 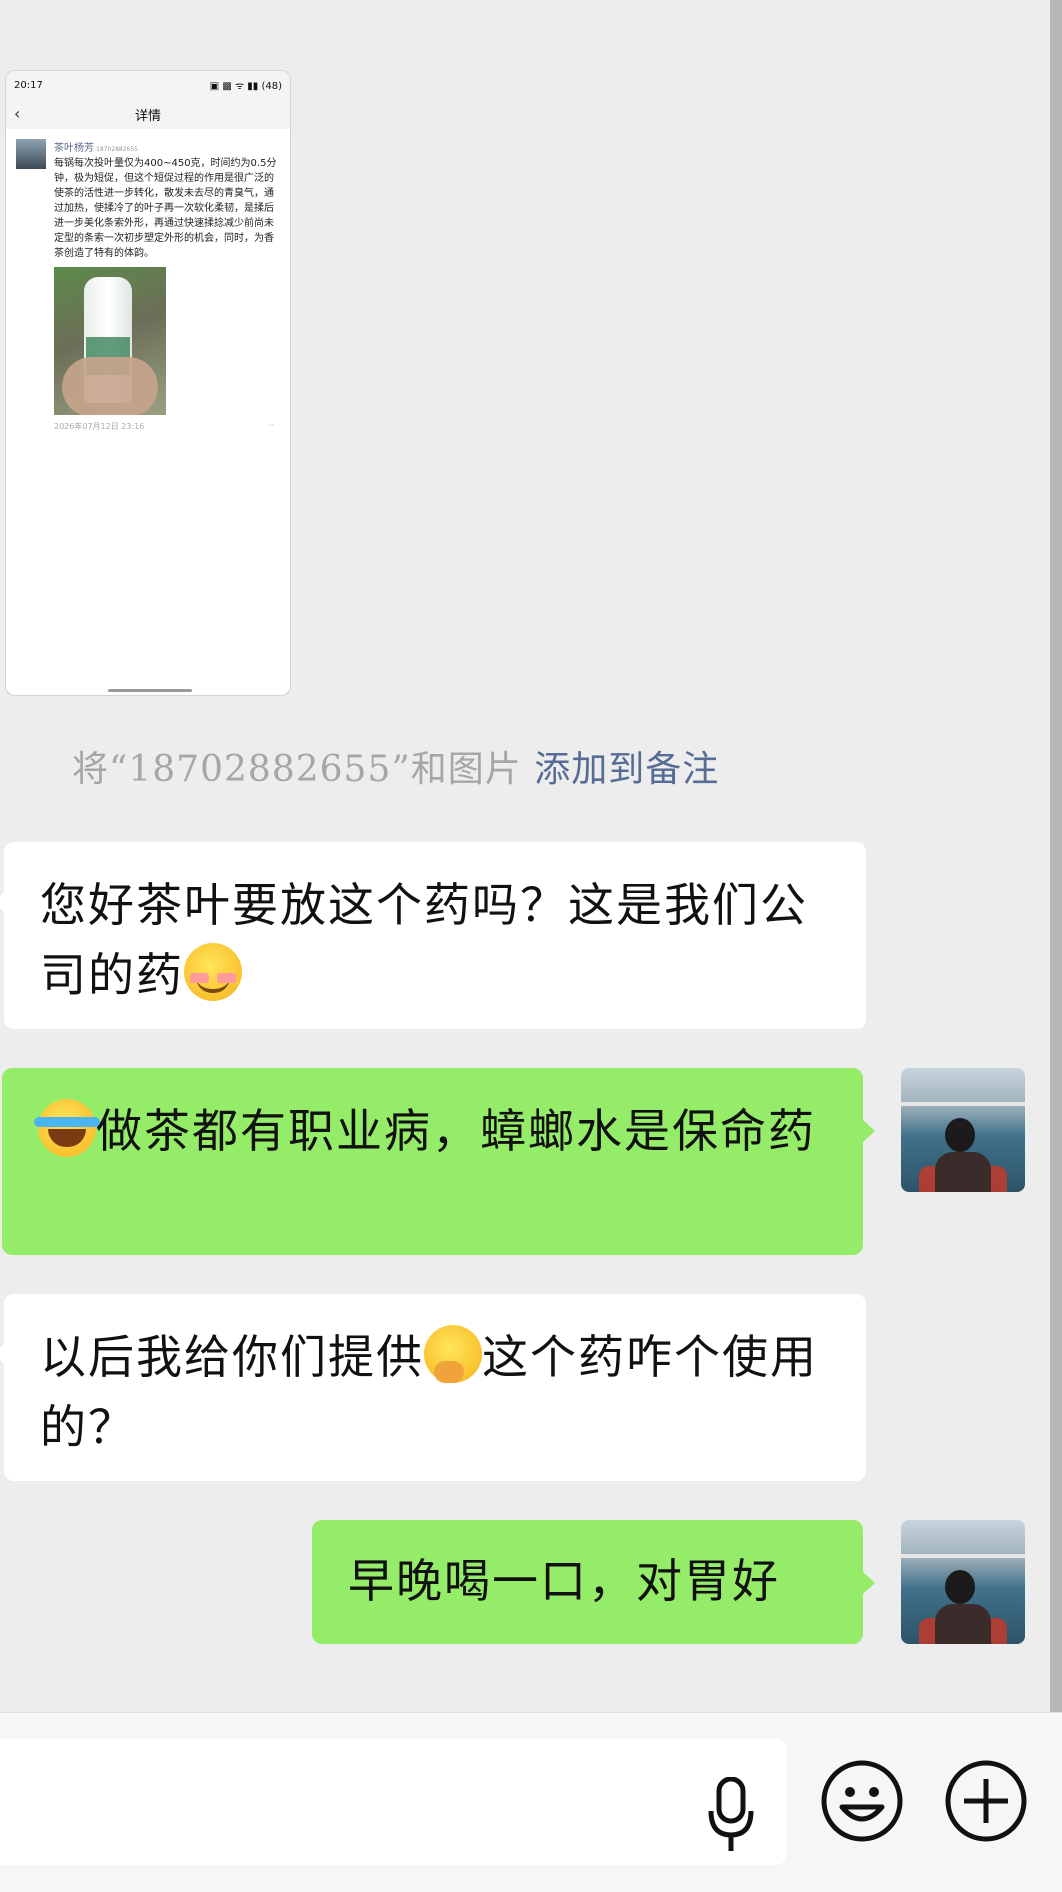 What do you see at coordinates (986, 1801) in the screenshot?
I see `plus-icon` at bounding box center [986, 1801].